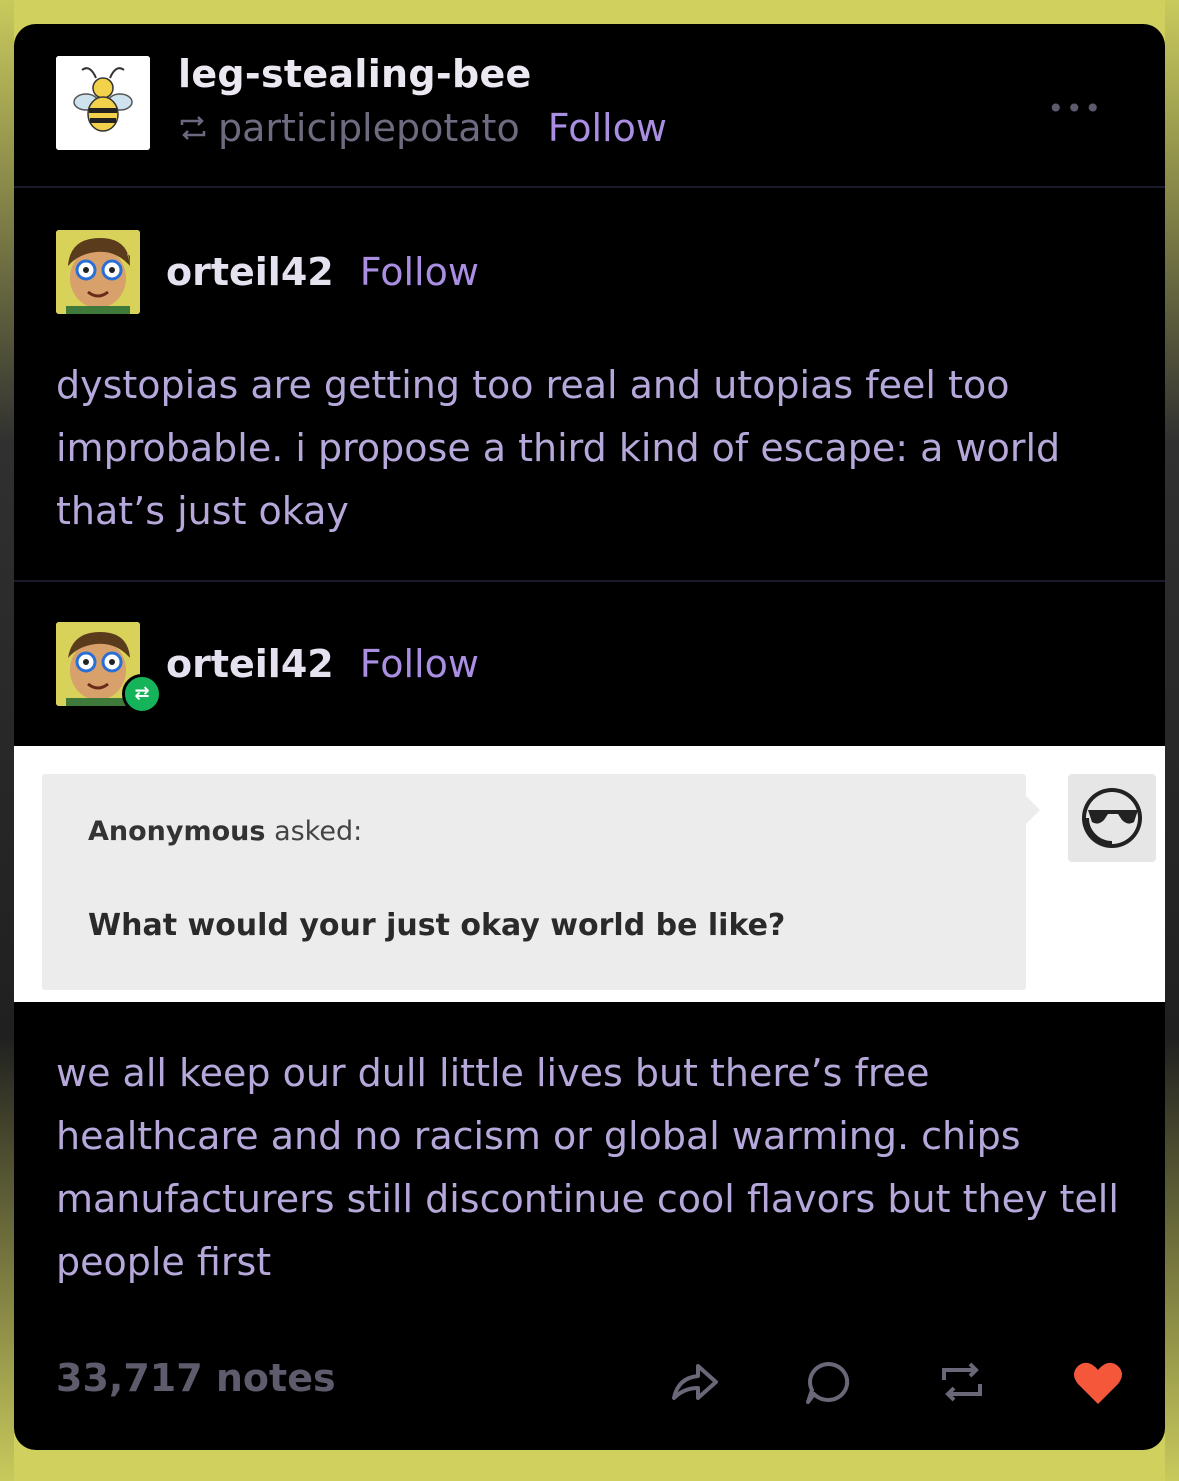 The height and width of the screenshot is (1481, 1179). I want to click on frame-left, so click(7, 740).